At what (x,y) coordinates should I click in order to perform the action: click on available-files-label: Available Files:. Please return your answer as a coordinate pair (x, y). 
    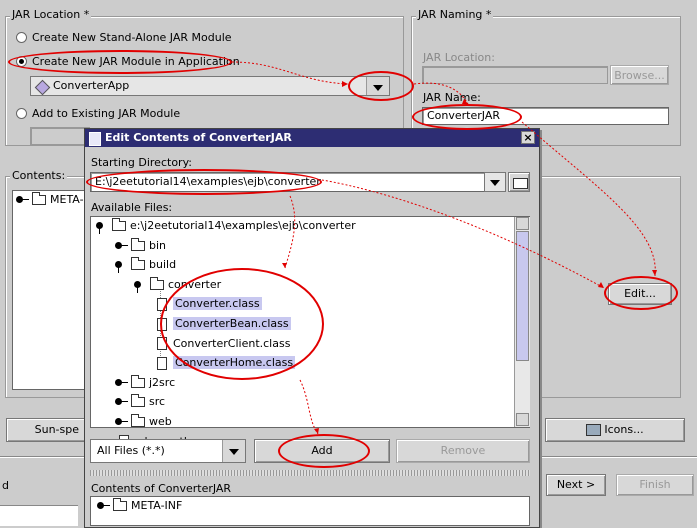
    Looking at the image, I should click on (132, 207).